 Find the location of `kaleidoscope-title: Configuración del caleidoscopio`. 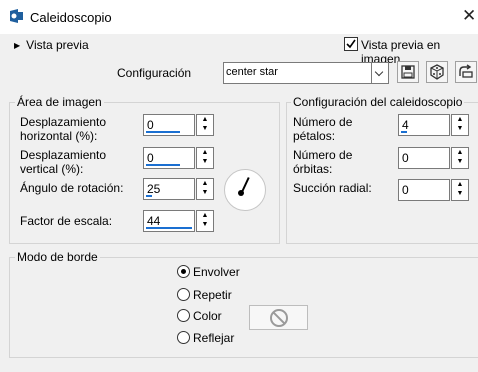

kaleidoscope-title: Configuración del caleidoscopio is located at coordinates (378, 102).